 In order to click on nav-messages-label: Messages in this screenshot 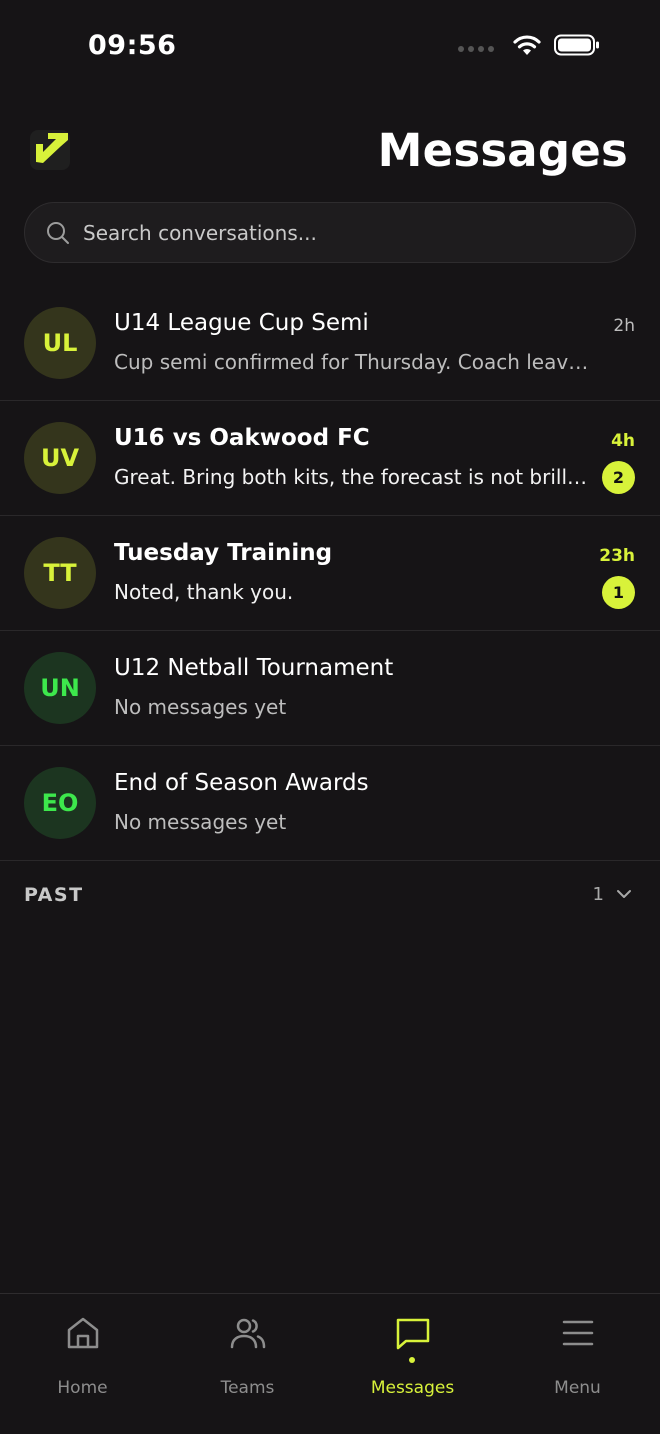, I will do `click(412, 1388)`.